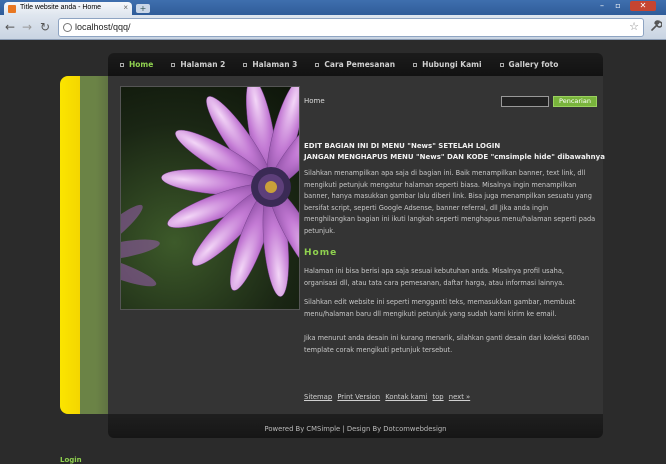 The image size is (666, 464). I want to click on bookmark-star-icon: ☆, so click(634, 26).